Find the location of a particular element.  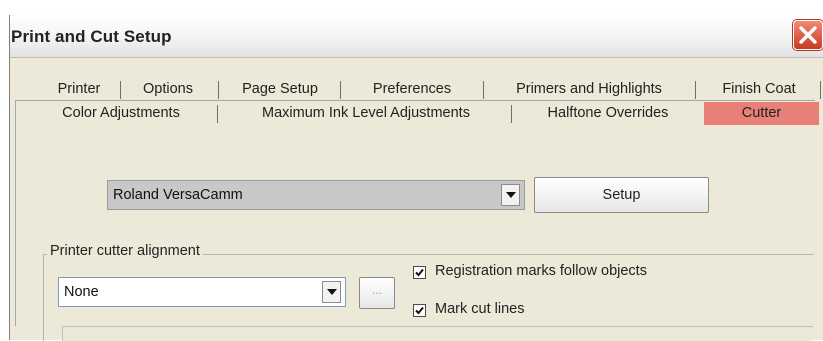

registration-marks-label: Registration marks follow objects is located at coordinates (541, 271).